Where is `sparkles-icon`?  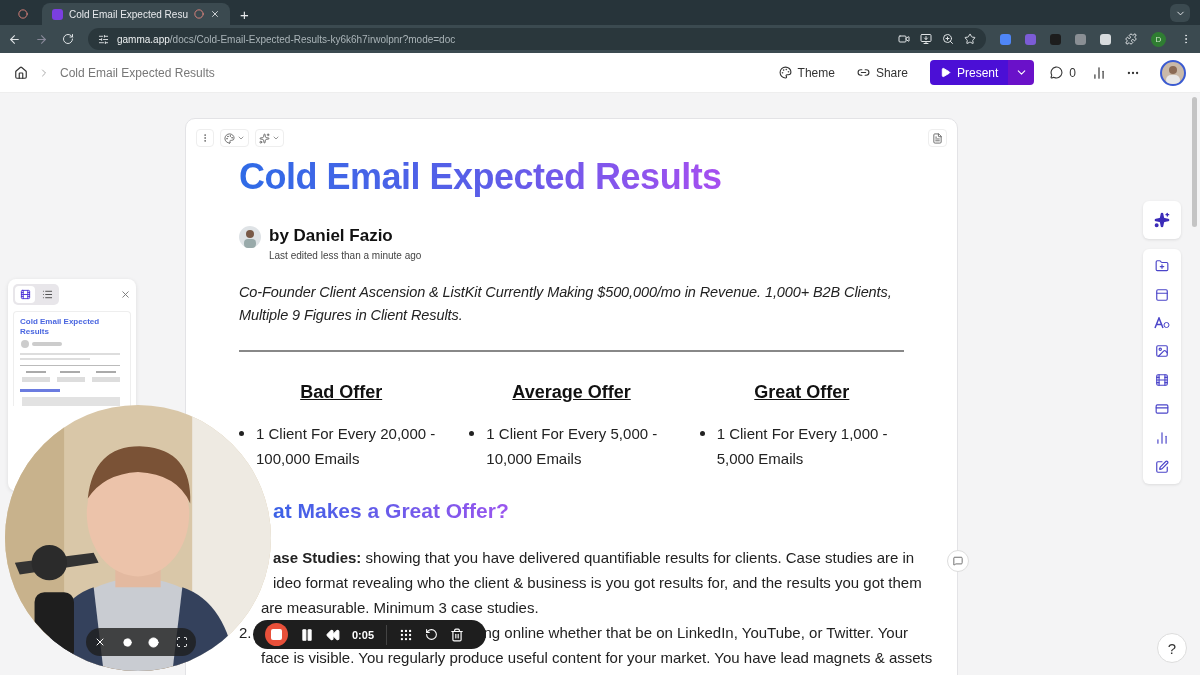 sparkles-icon is located at coordinates (264, 138).